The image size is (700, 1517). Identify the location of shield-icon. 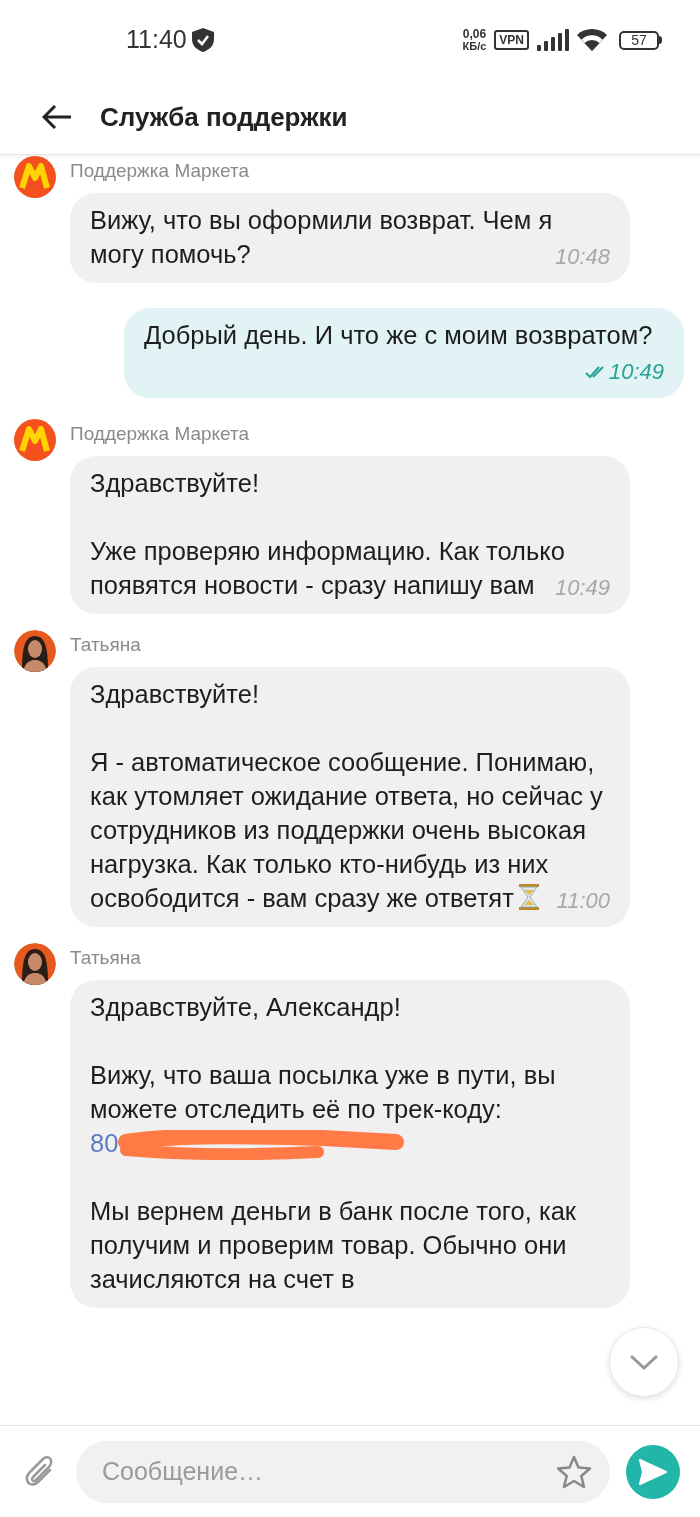
(202, 40).